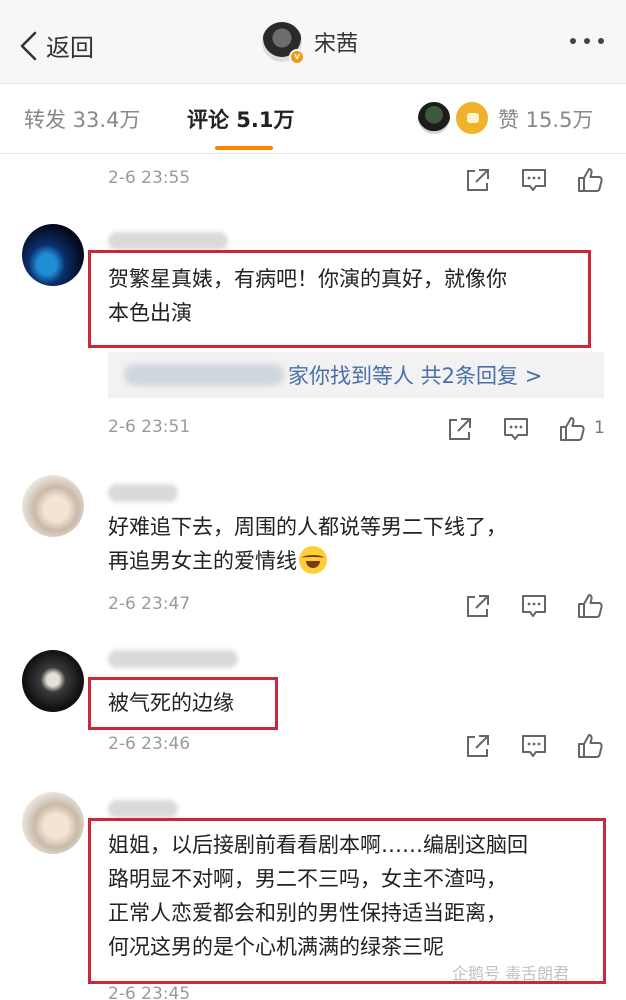  What do you see at coordinates (82, 119) in the screenshot?
I see `tab-repost: 转发 33.4万` at bounding box center [82, 119].